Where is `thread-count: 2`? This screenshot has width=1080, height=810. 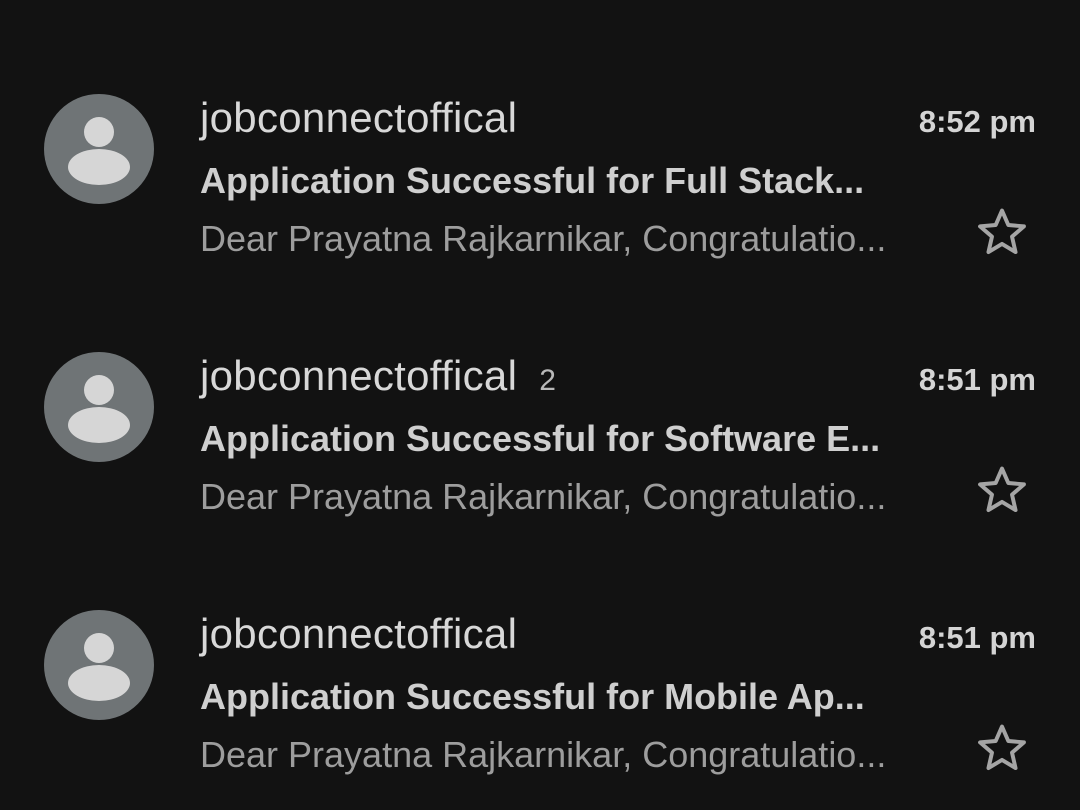
thread-count: 2 is located at coordinates (547, 380).